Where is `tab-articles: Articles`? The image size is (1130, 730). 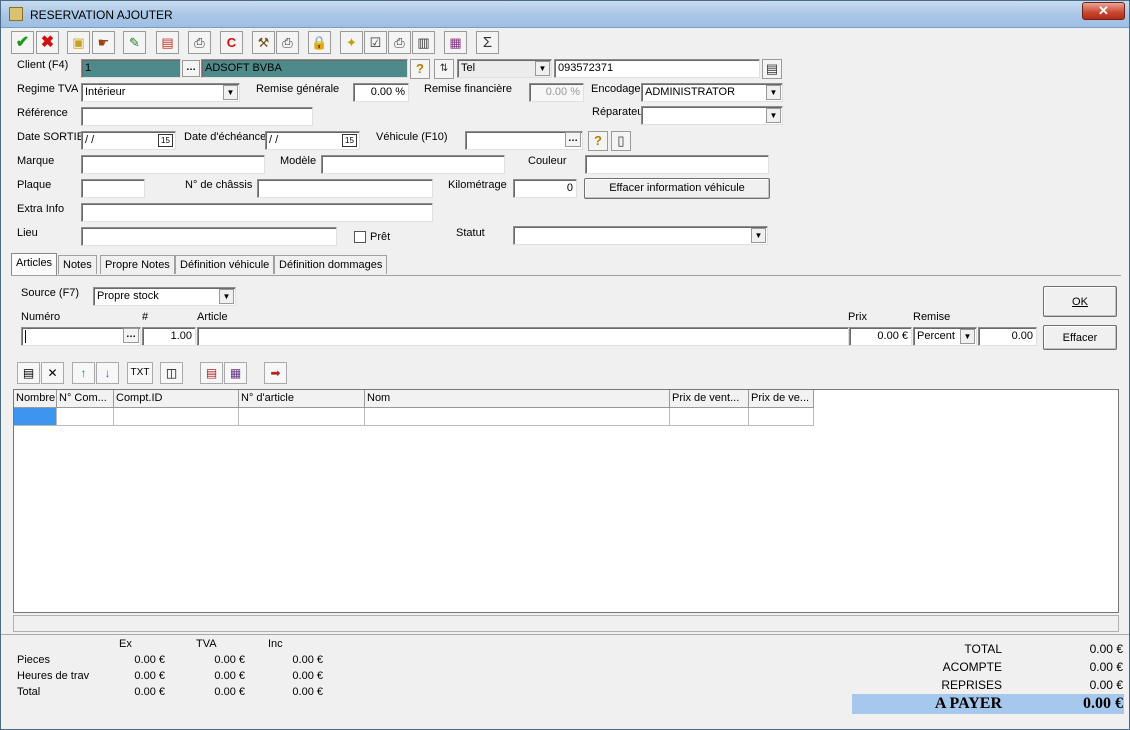 tab-articles: Articles is located at coordinates (34, 264).